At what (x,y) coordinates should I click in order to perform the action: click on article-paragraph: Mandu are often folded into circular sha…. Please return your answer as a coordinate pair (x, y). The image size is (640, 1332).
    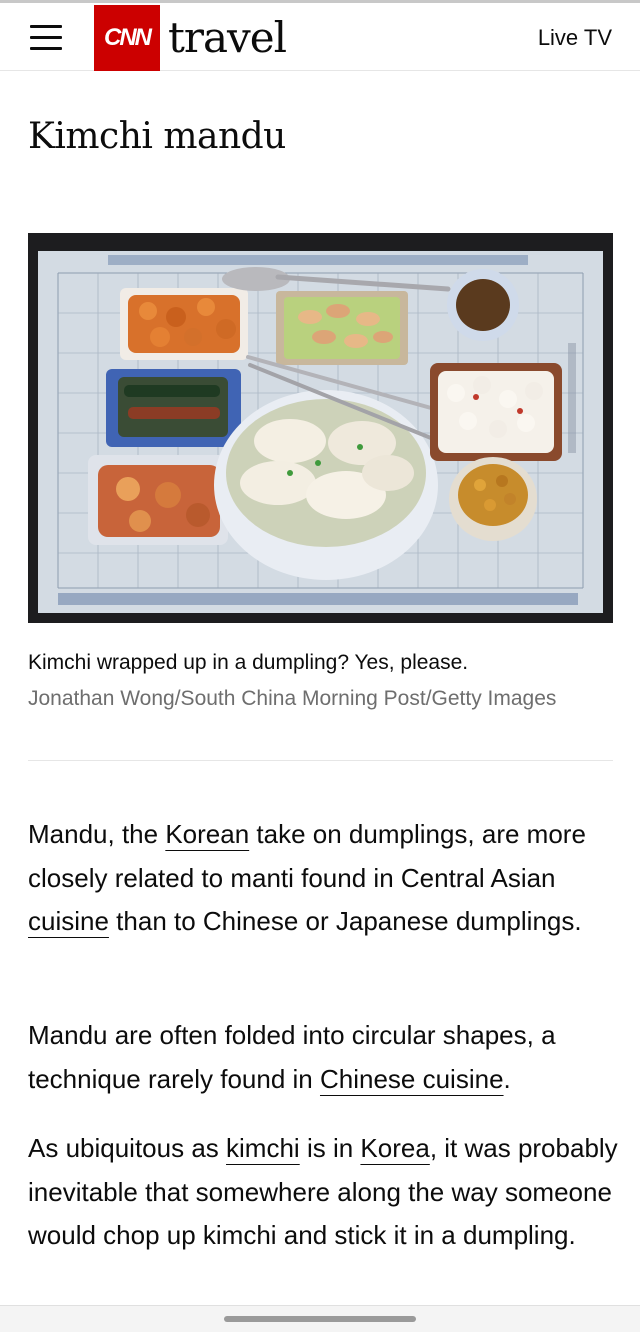
    Looking at the image, I should click on (323, 1057).